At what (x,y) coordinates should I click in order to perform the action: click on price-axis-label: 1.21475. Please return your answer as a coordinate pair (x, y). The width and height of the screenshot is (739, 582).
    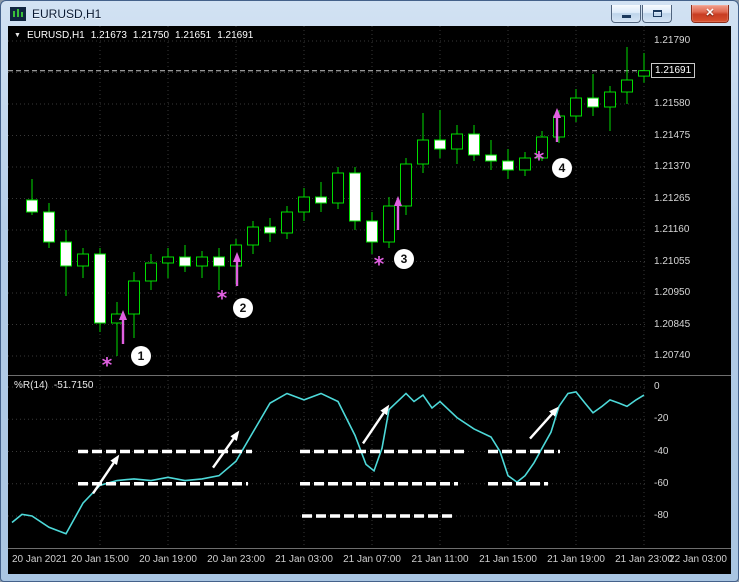
    Looking at the image, I should click on (672, 135).